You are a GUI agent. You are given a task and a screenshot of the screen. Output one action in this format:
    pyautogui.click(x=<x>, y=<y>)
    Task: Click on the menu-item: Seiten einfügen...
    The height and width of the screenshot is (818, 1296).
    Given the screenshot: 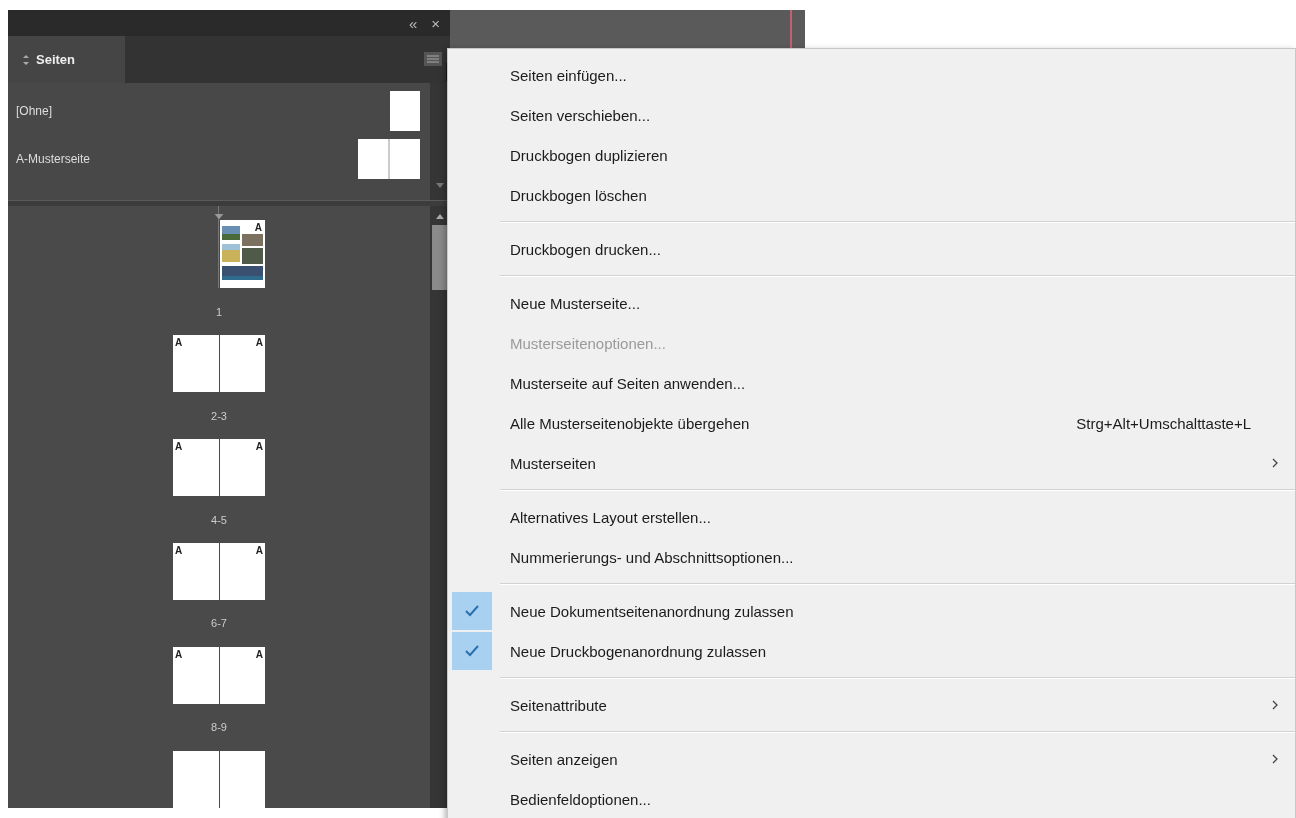 What is the action you would take?
    pyautogui.click(x=871, y=75)
    